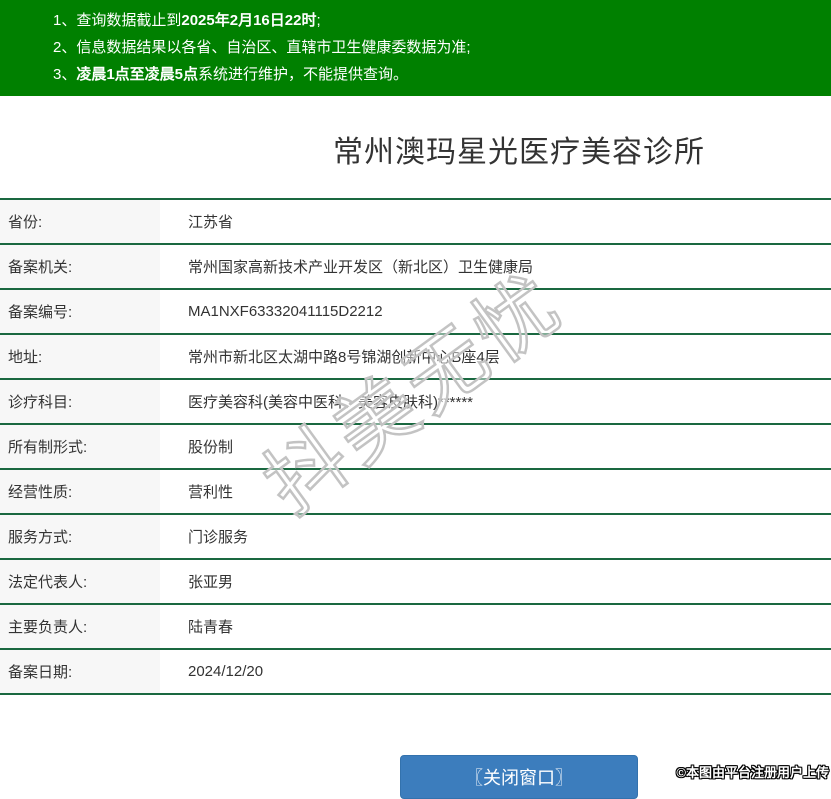 The width and height of the screenshot is (831, 799). What do you see at coordinates (415, 312) in the screenshot?
I see `table-row-filing-number: 备案编号: MA1NXF63332041115D2212` at bounding box center [415, 312].